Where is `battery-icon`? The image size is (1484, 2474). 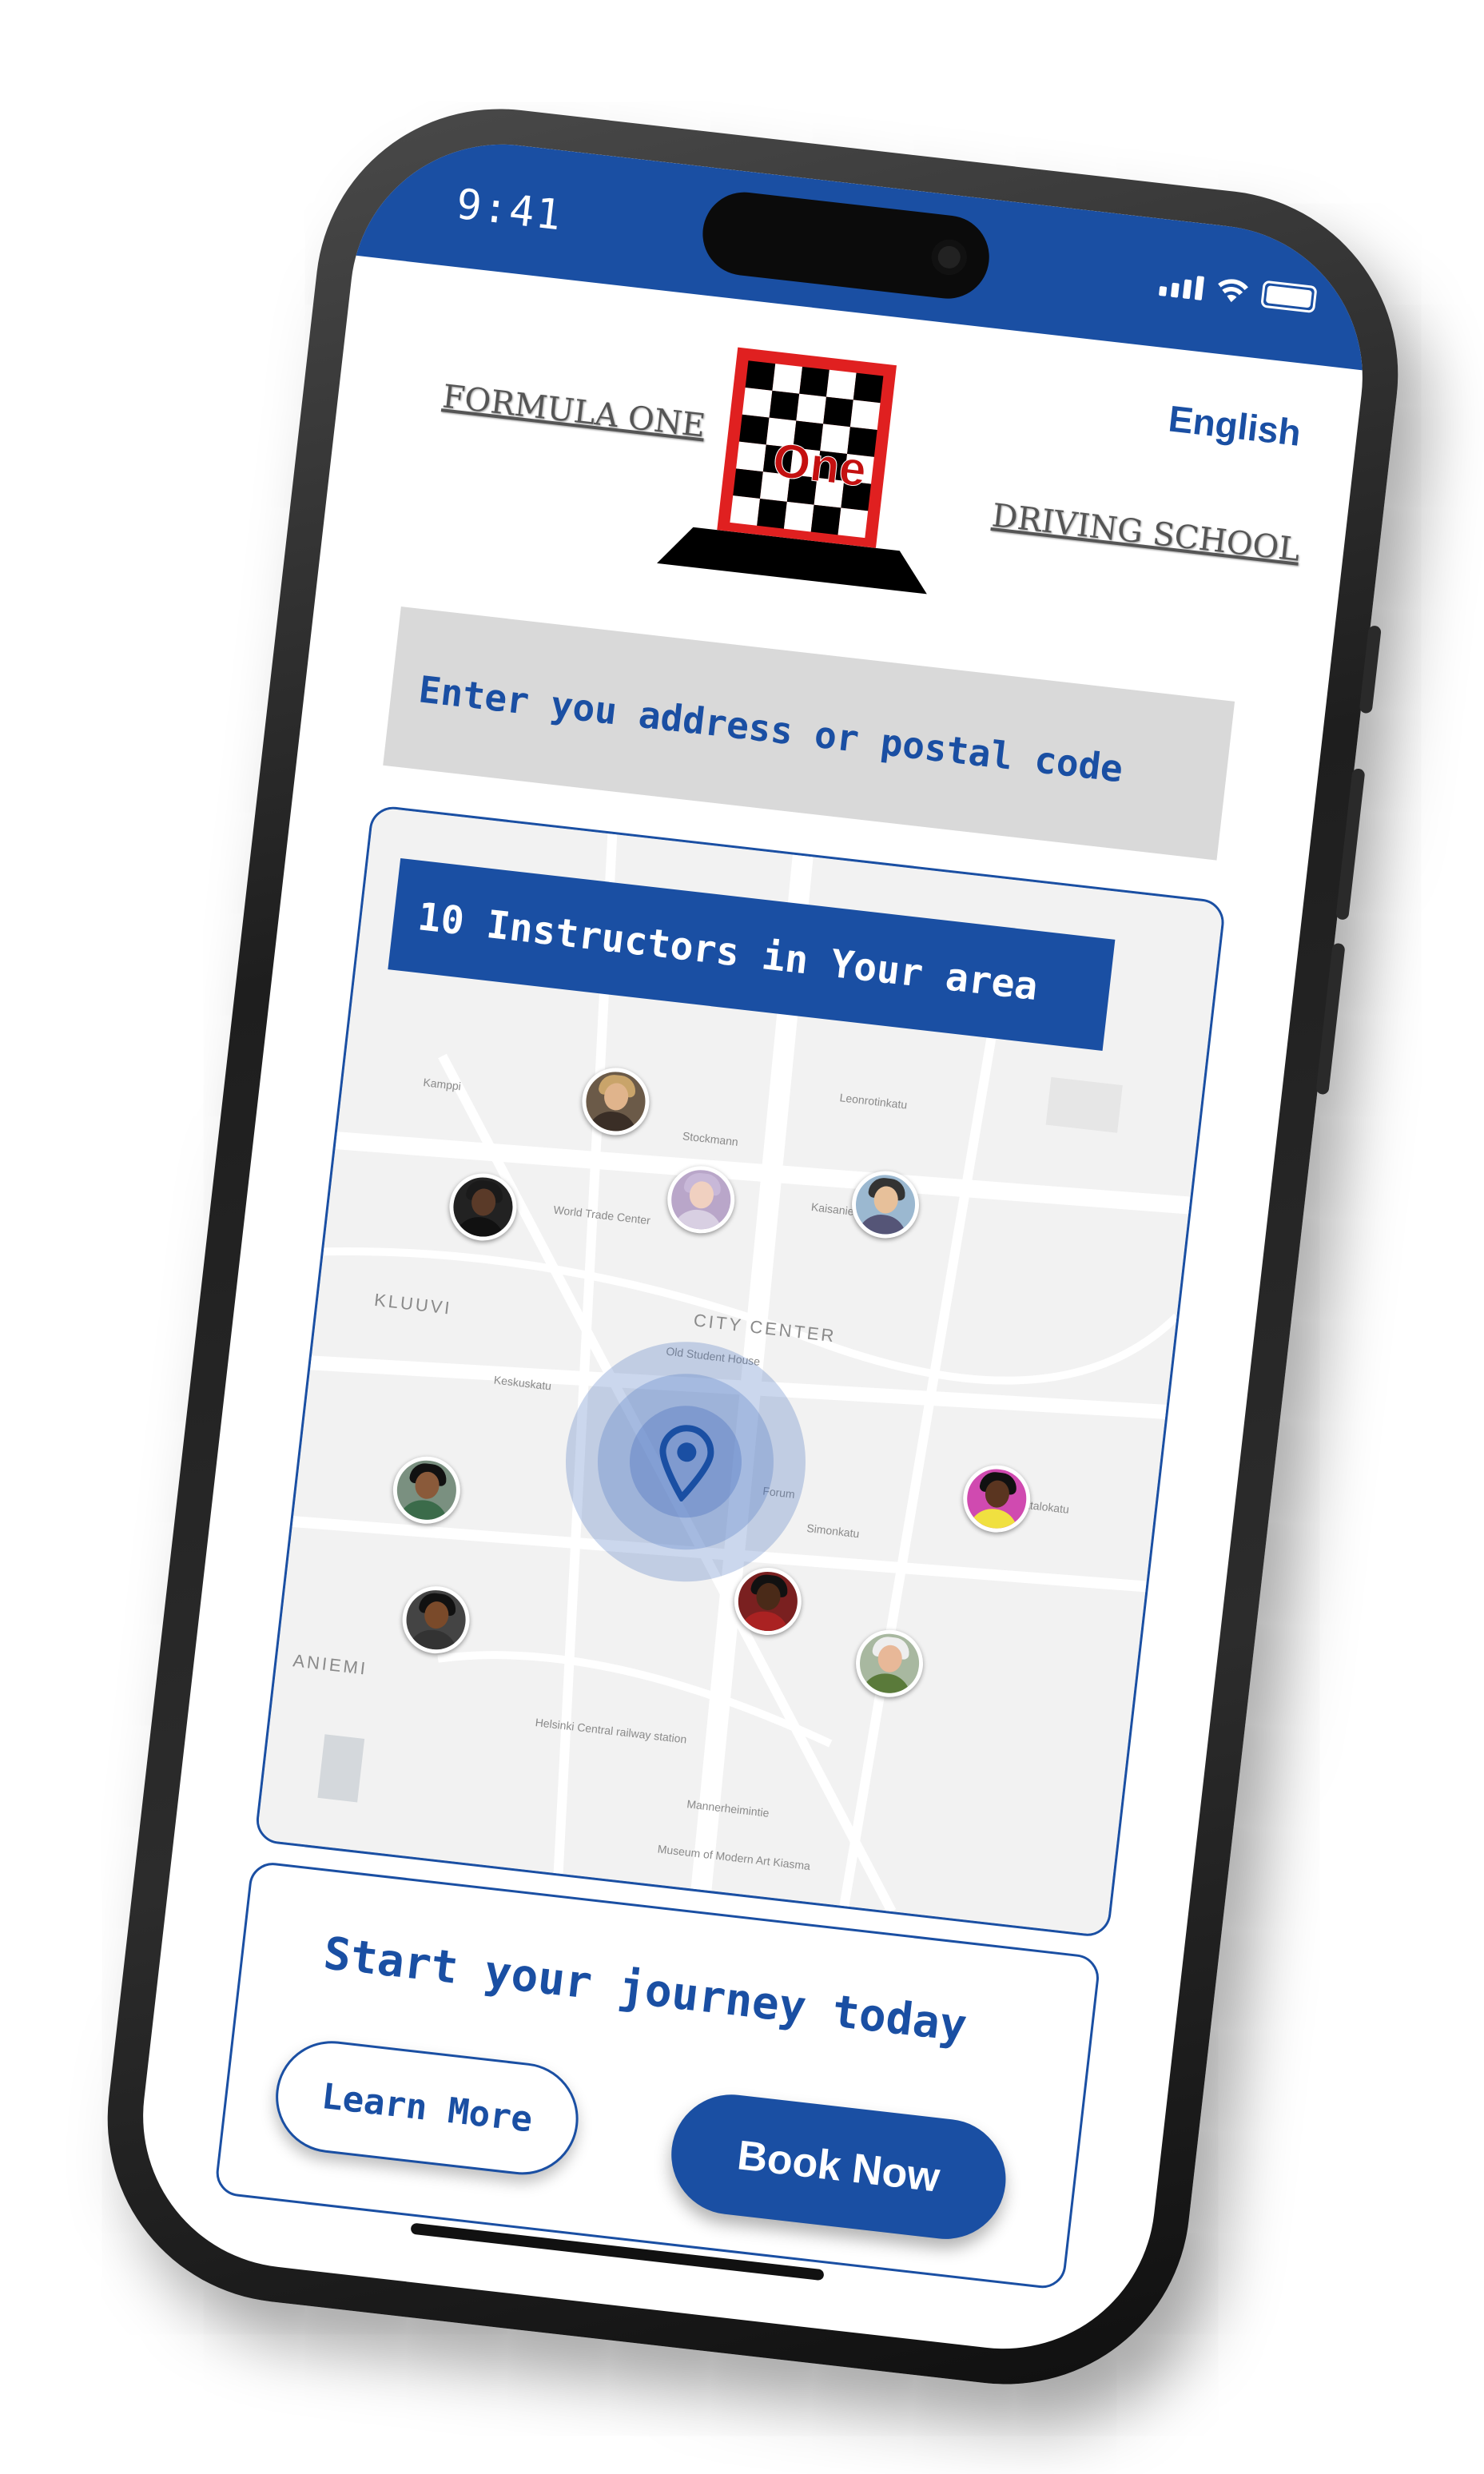
battery-icon is located at coordinates (1289, 297).